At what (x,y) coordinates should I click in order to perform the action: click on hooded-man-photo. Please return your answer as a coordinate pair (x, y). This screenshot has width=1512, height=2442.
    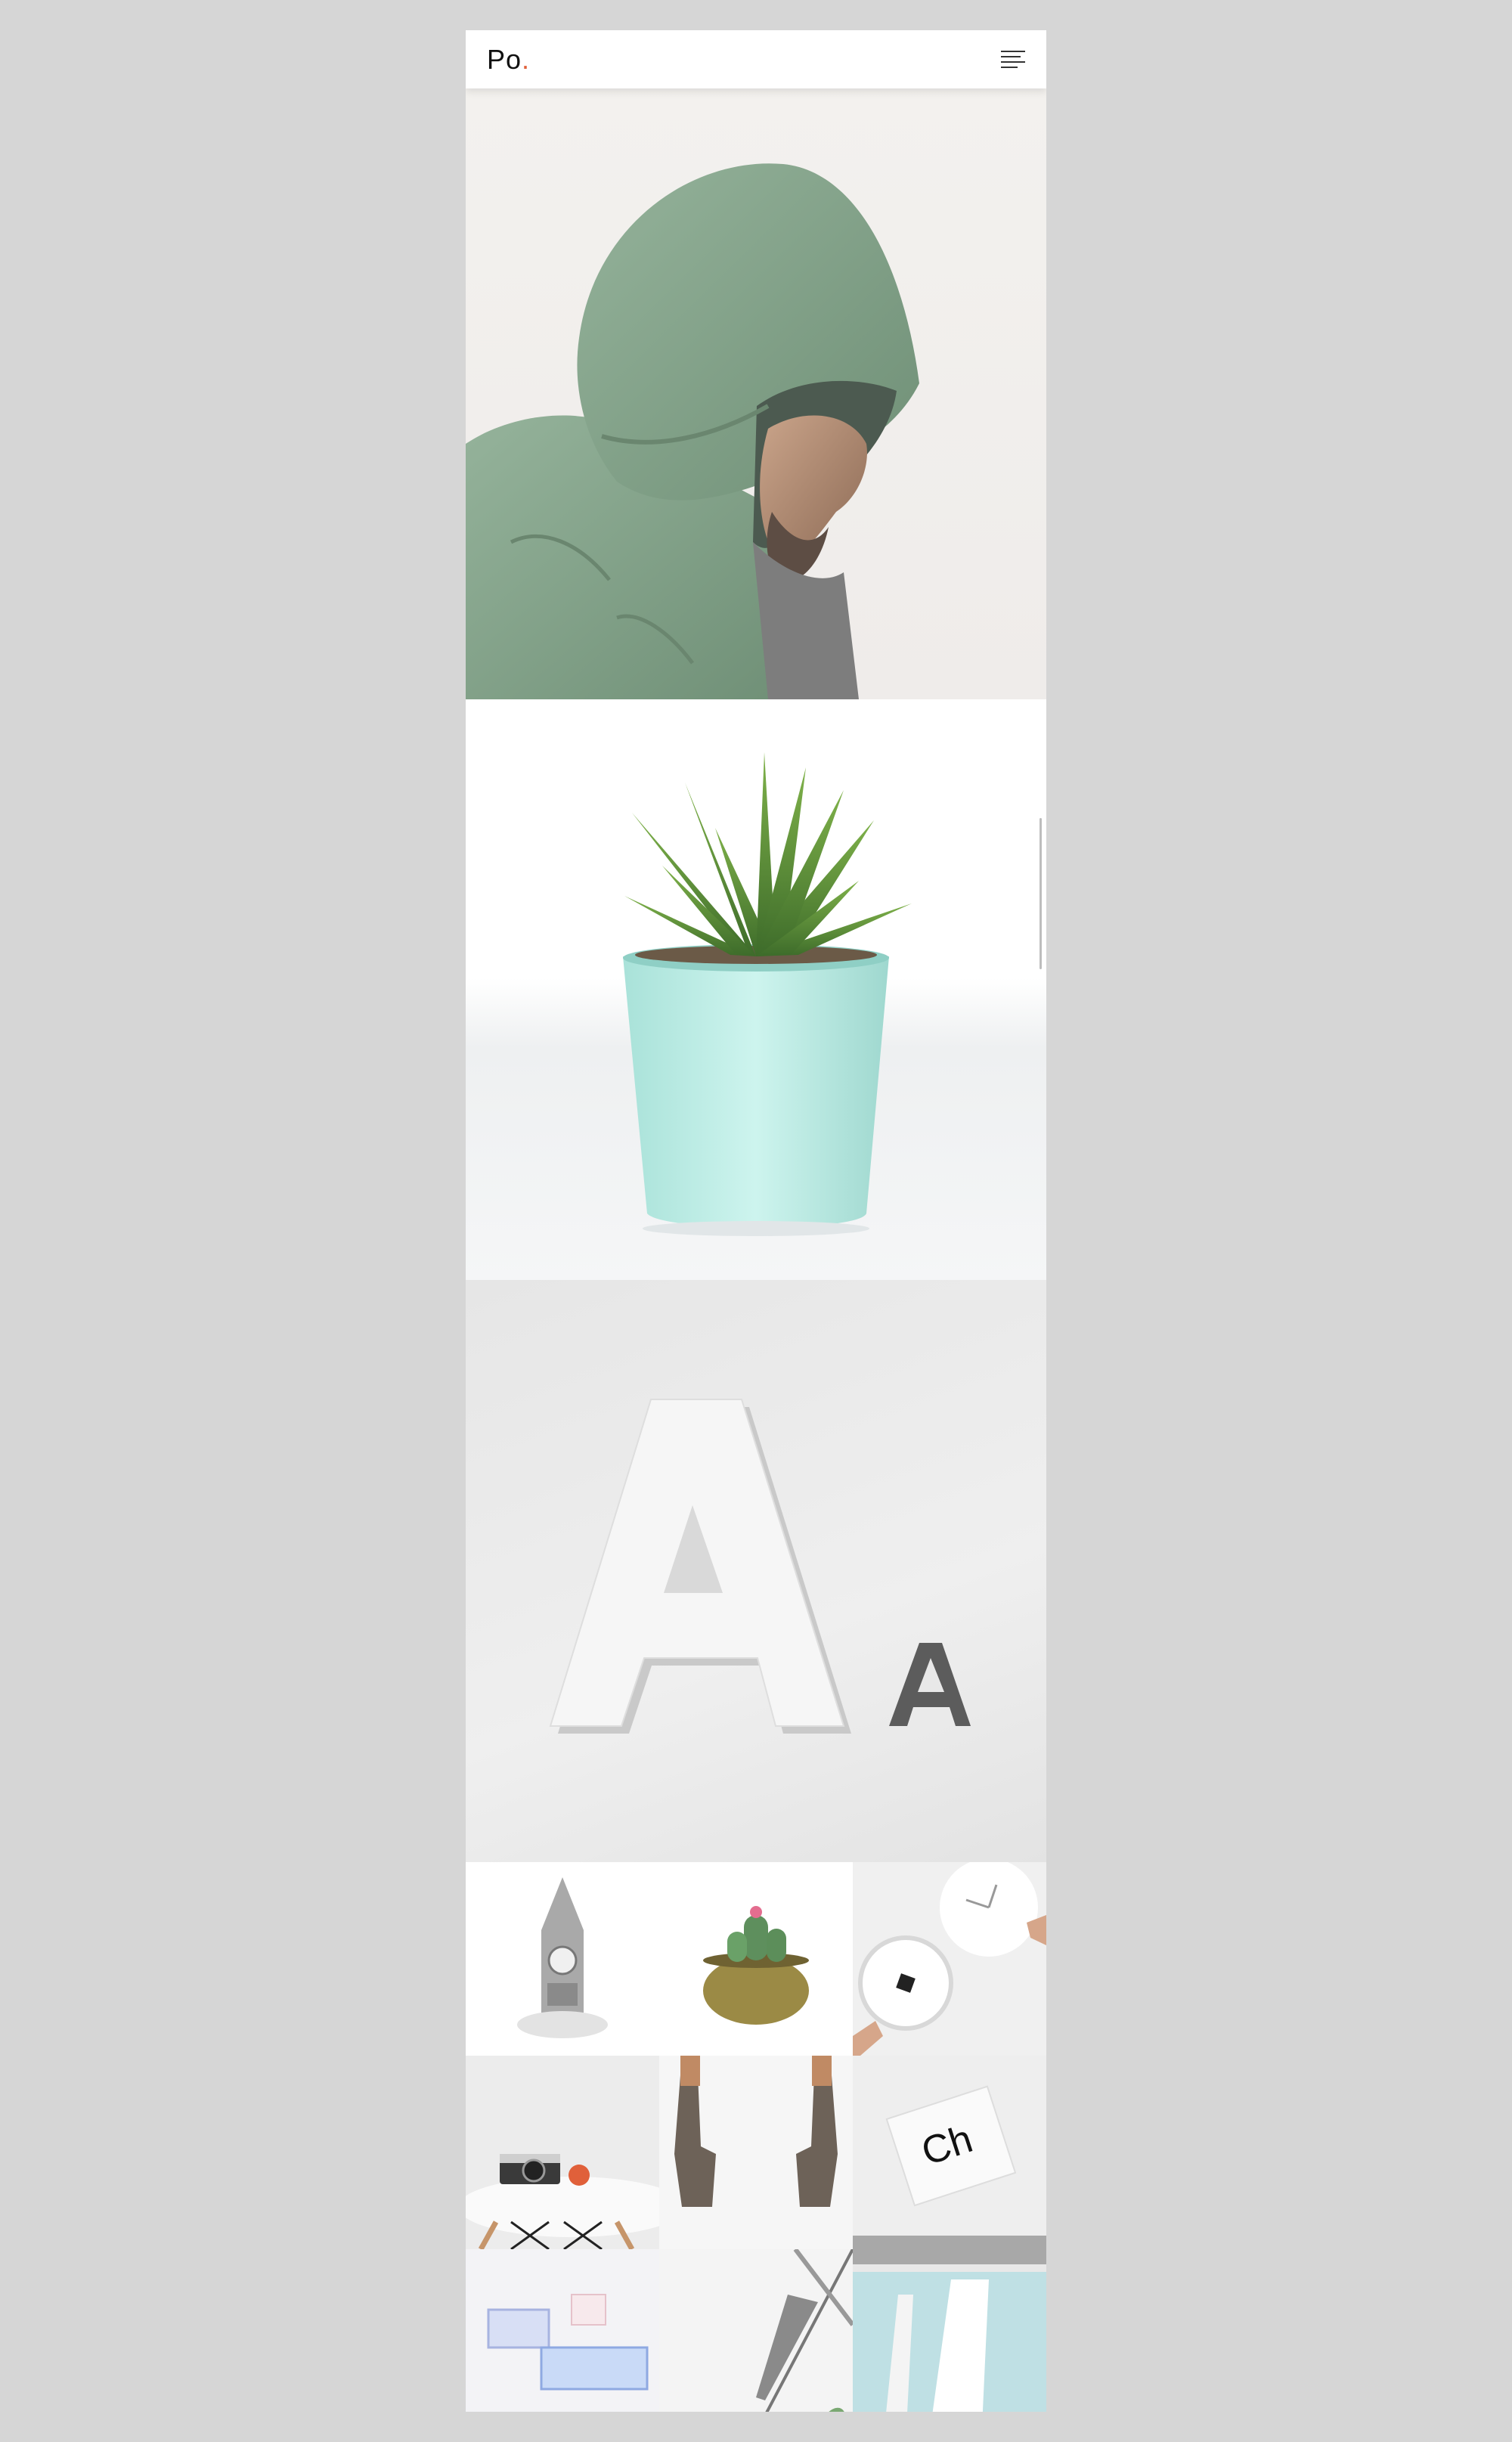
    Looking at the image, I should click on (756, 393).